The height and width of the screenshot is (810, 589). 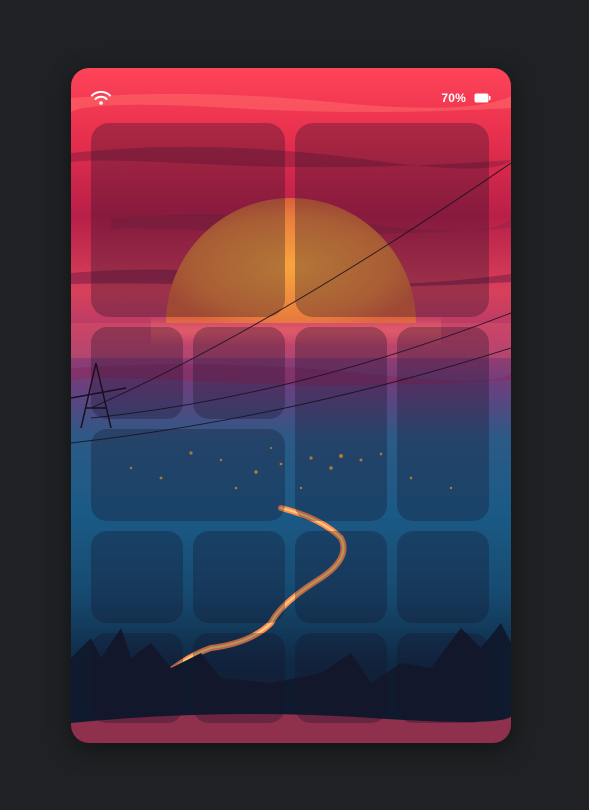 What do you see at coordinates (453, 98) in the screenshot?
I see `battery-percent: 70%` at bounding box center [453, 98].